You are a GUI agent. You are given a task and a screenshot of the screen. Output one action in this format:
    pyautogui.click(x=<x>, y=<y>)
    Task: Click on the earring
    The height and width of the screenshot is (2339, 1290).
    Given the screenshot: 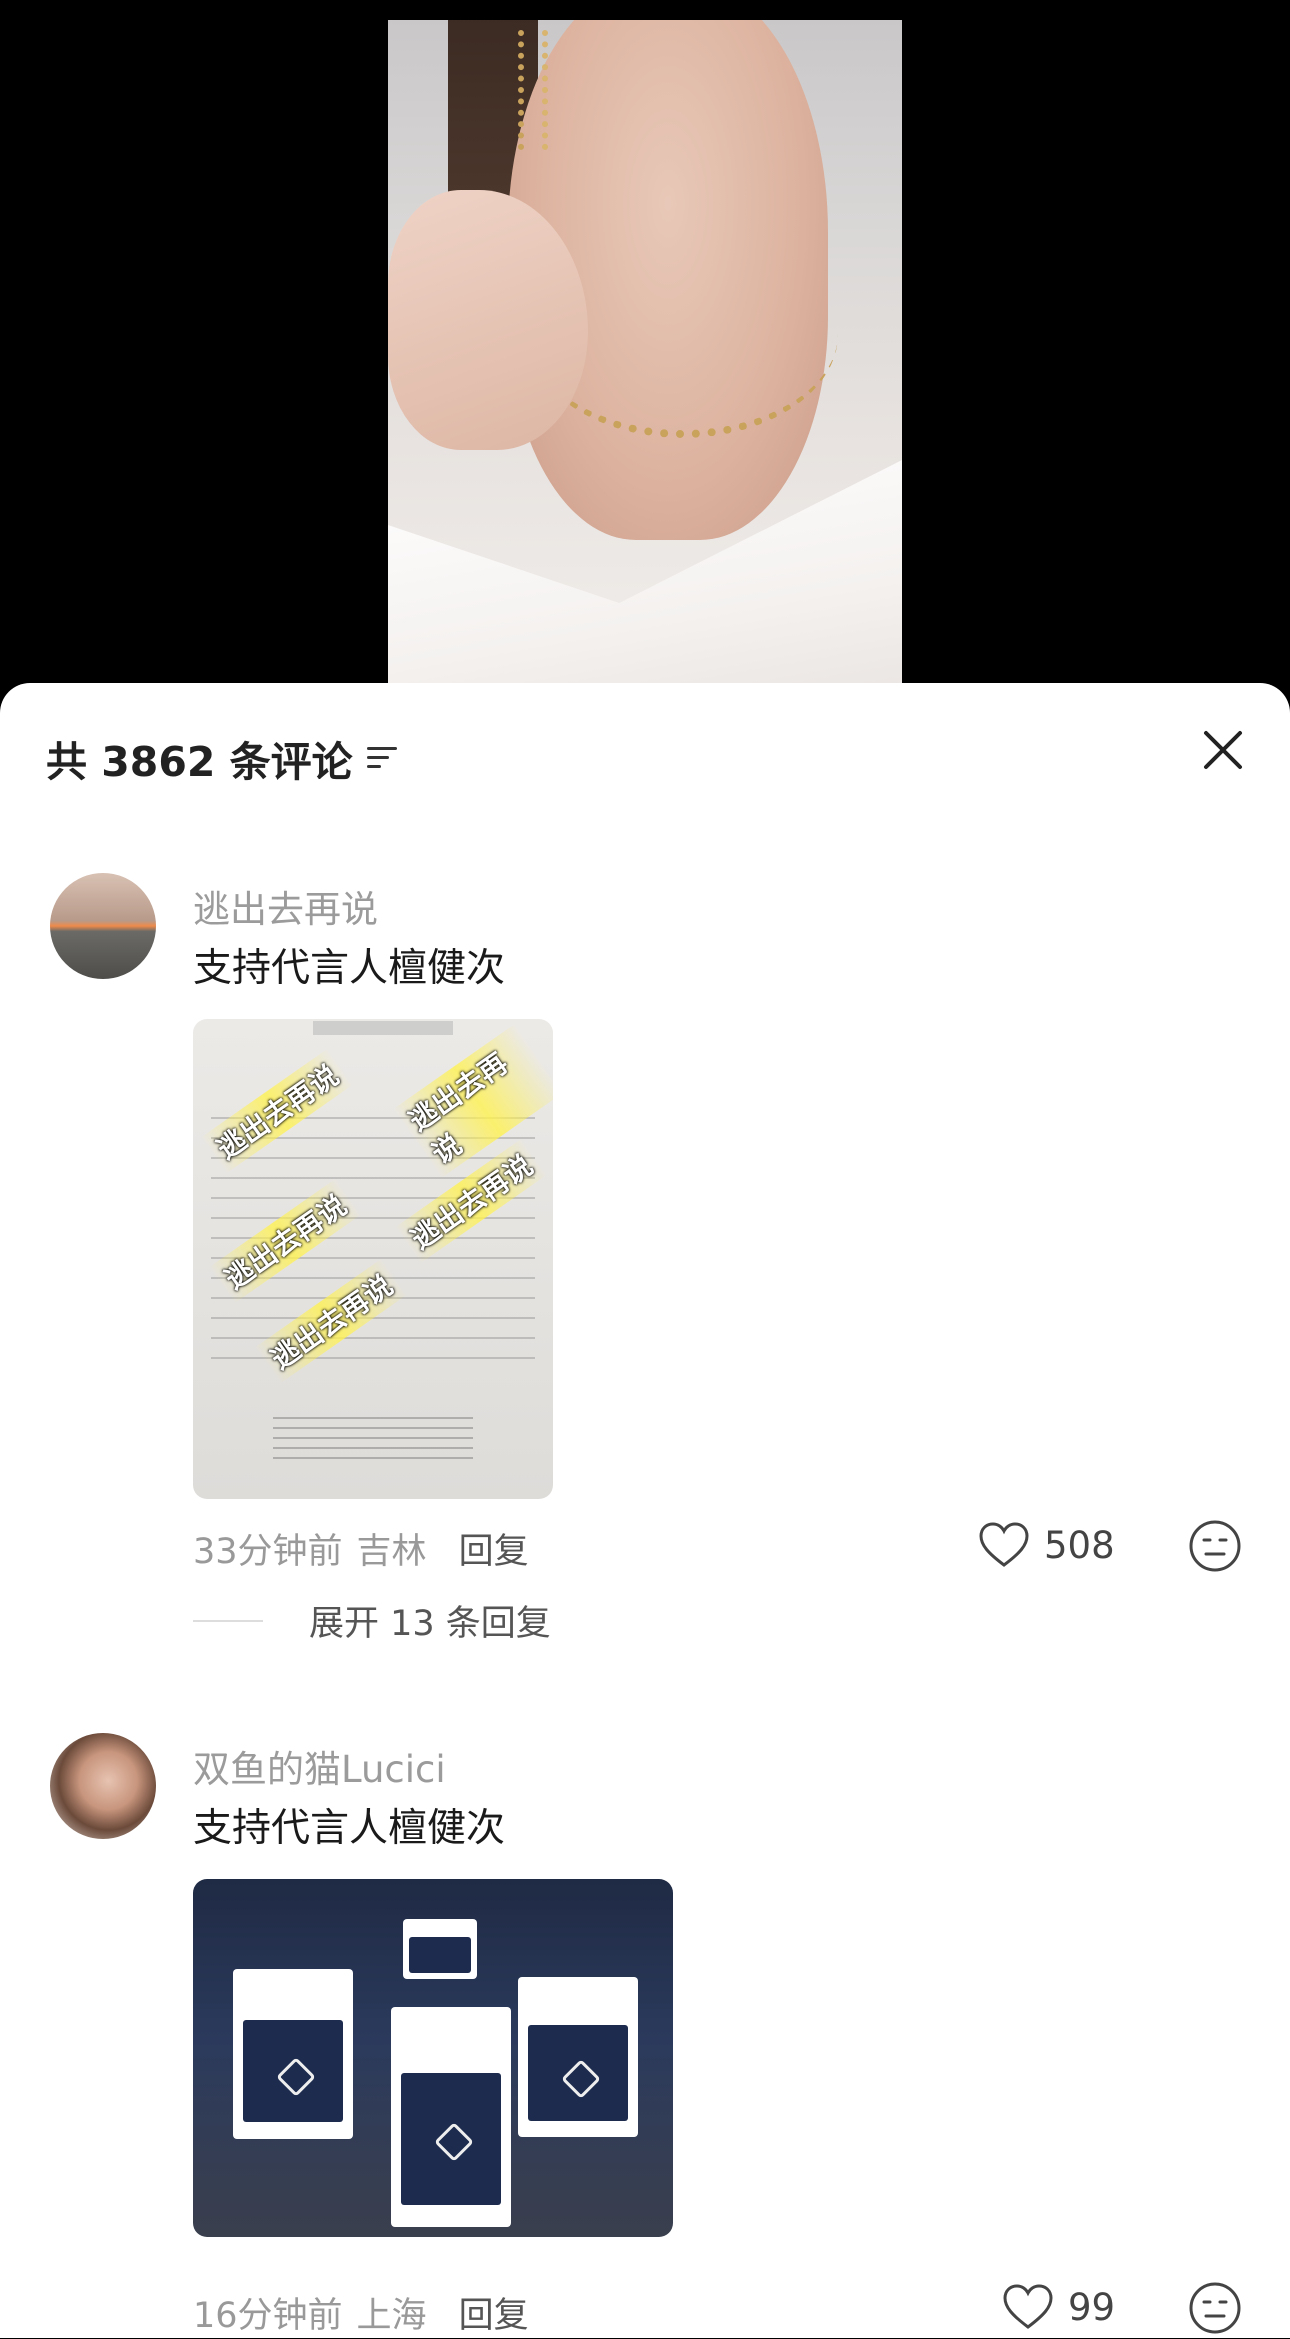 What is the action you would take?
    pyautogui.click(x=533, y=90)
    